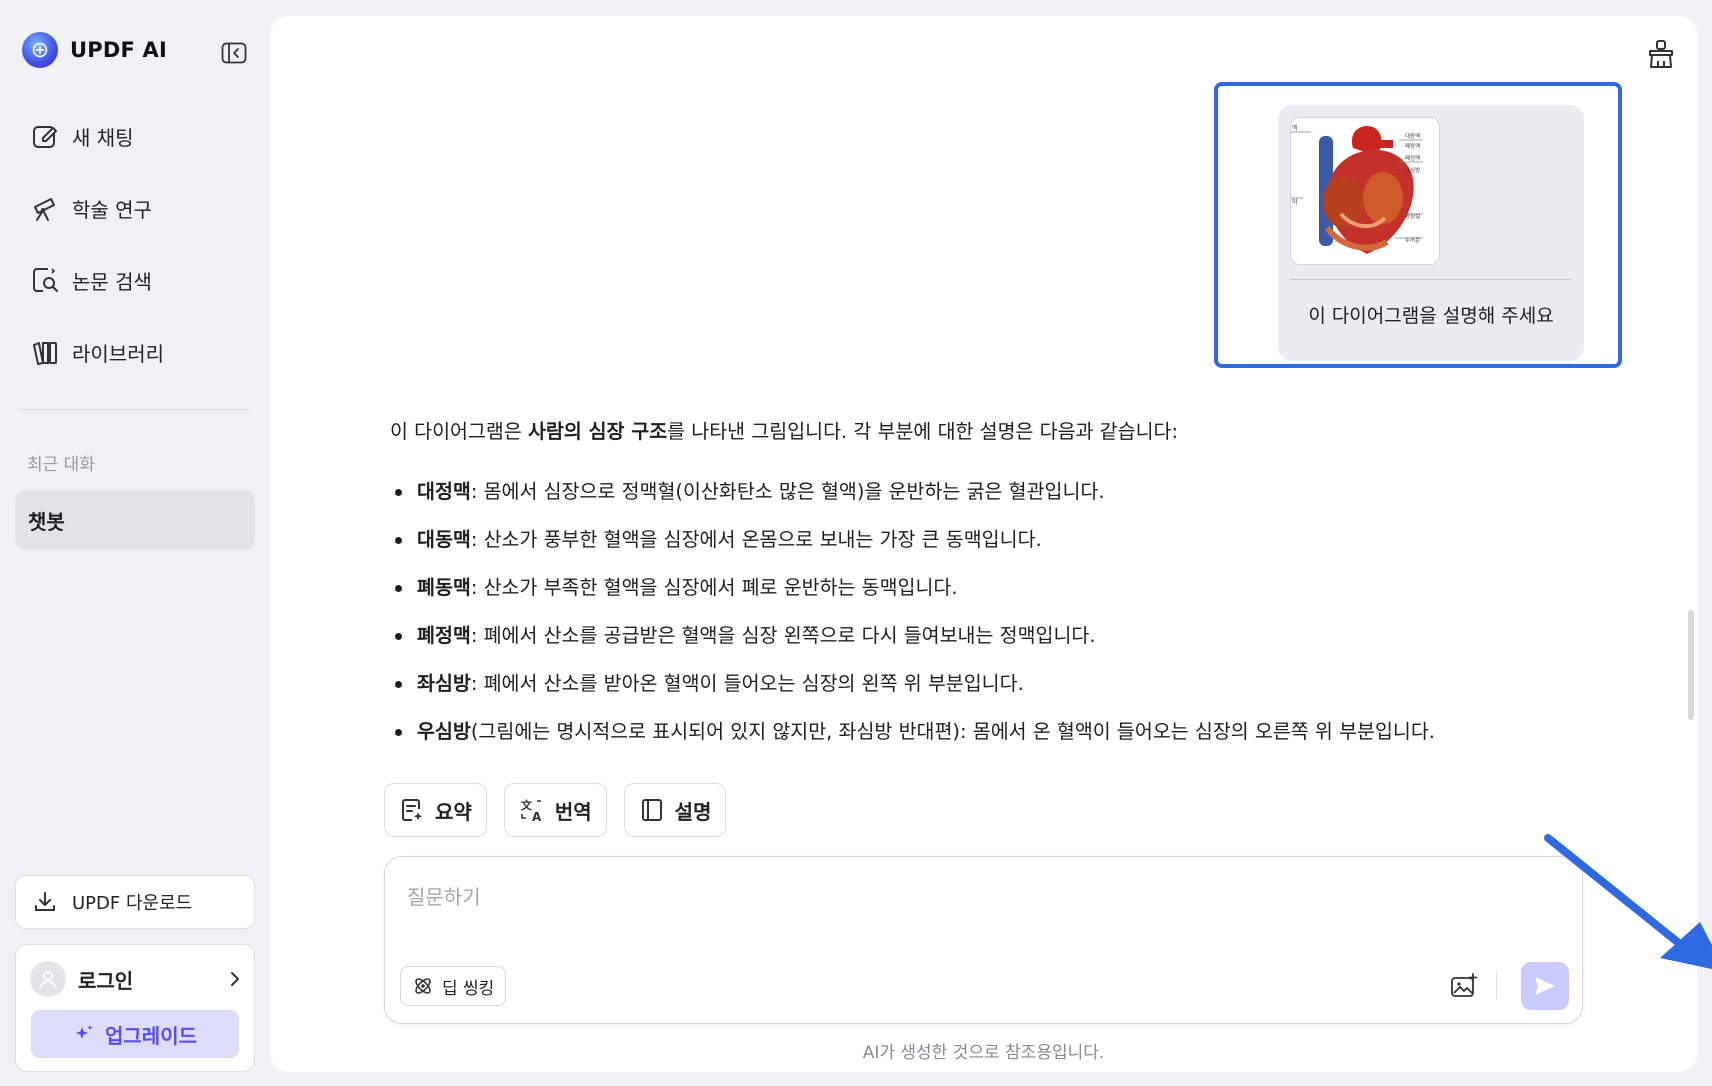  Describe the element at coordinates (444, 491) in the screenshot. I see `list-item-term: 대정맥` at that location.